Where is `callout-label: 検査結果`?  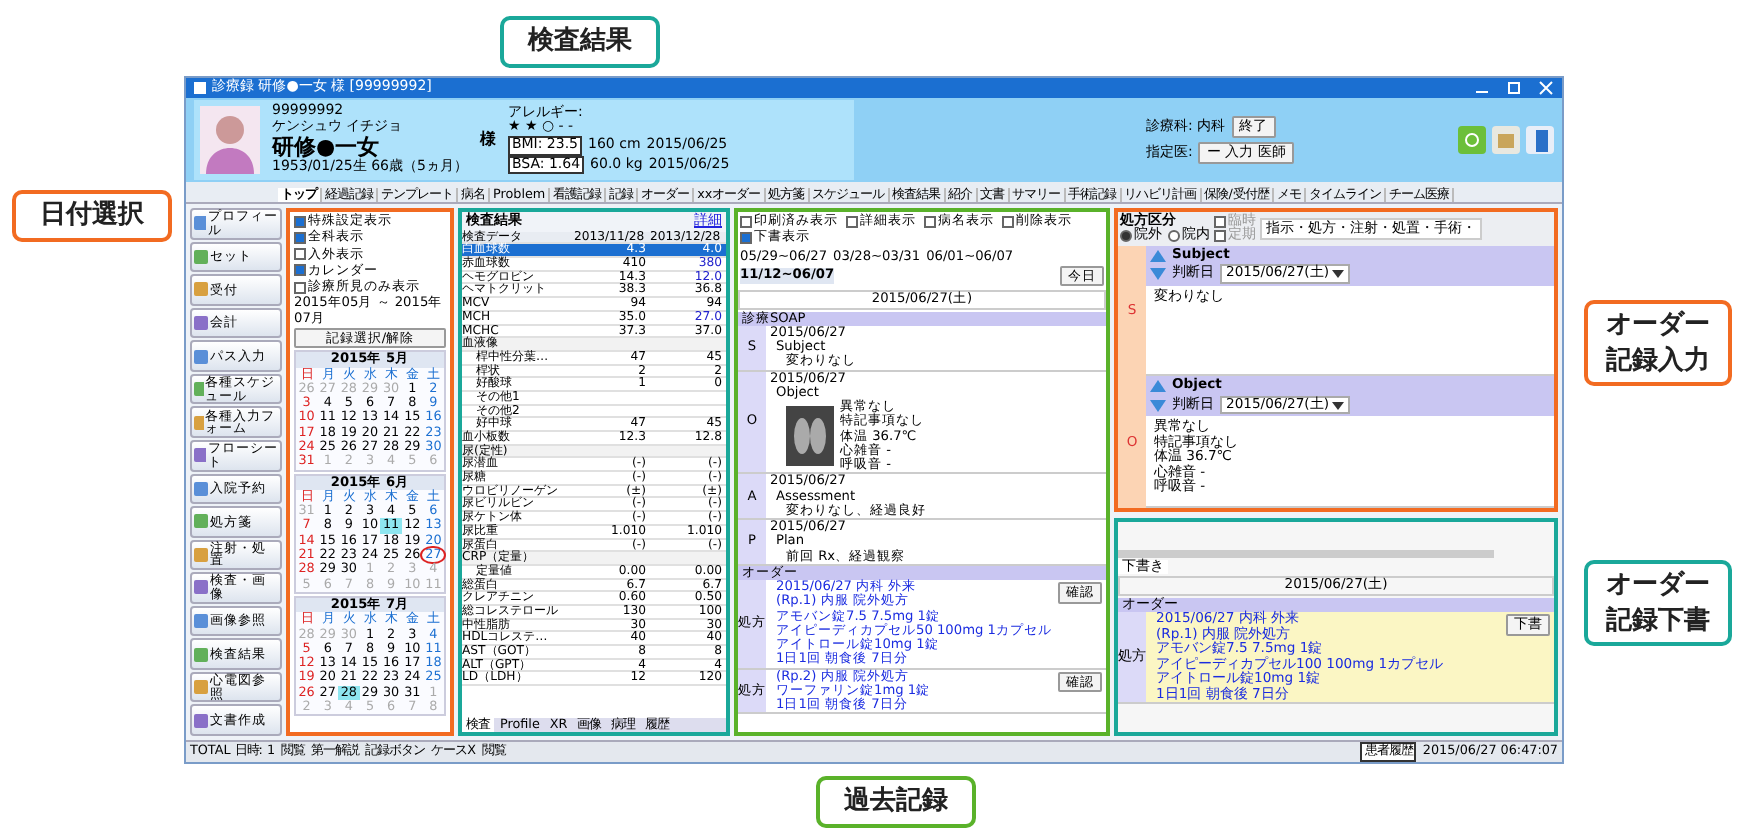 callout-label: 検査結果 is located at coordinates (580, 42).